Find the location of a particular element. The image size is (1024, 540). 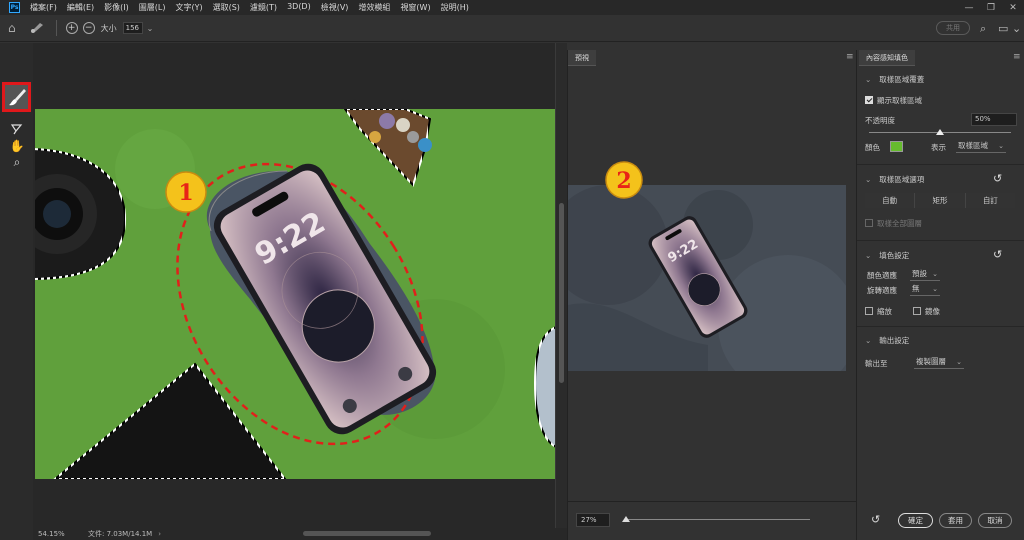

size-input: 156 is located at coordinates (132, 28).